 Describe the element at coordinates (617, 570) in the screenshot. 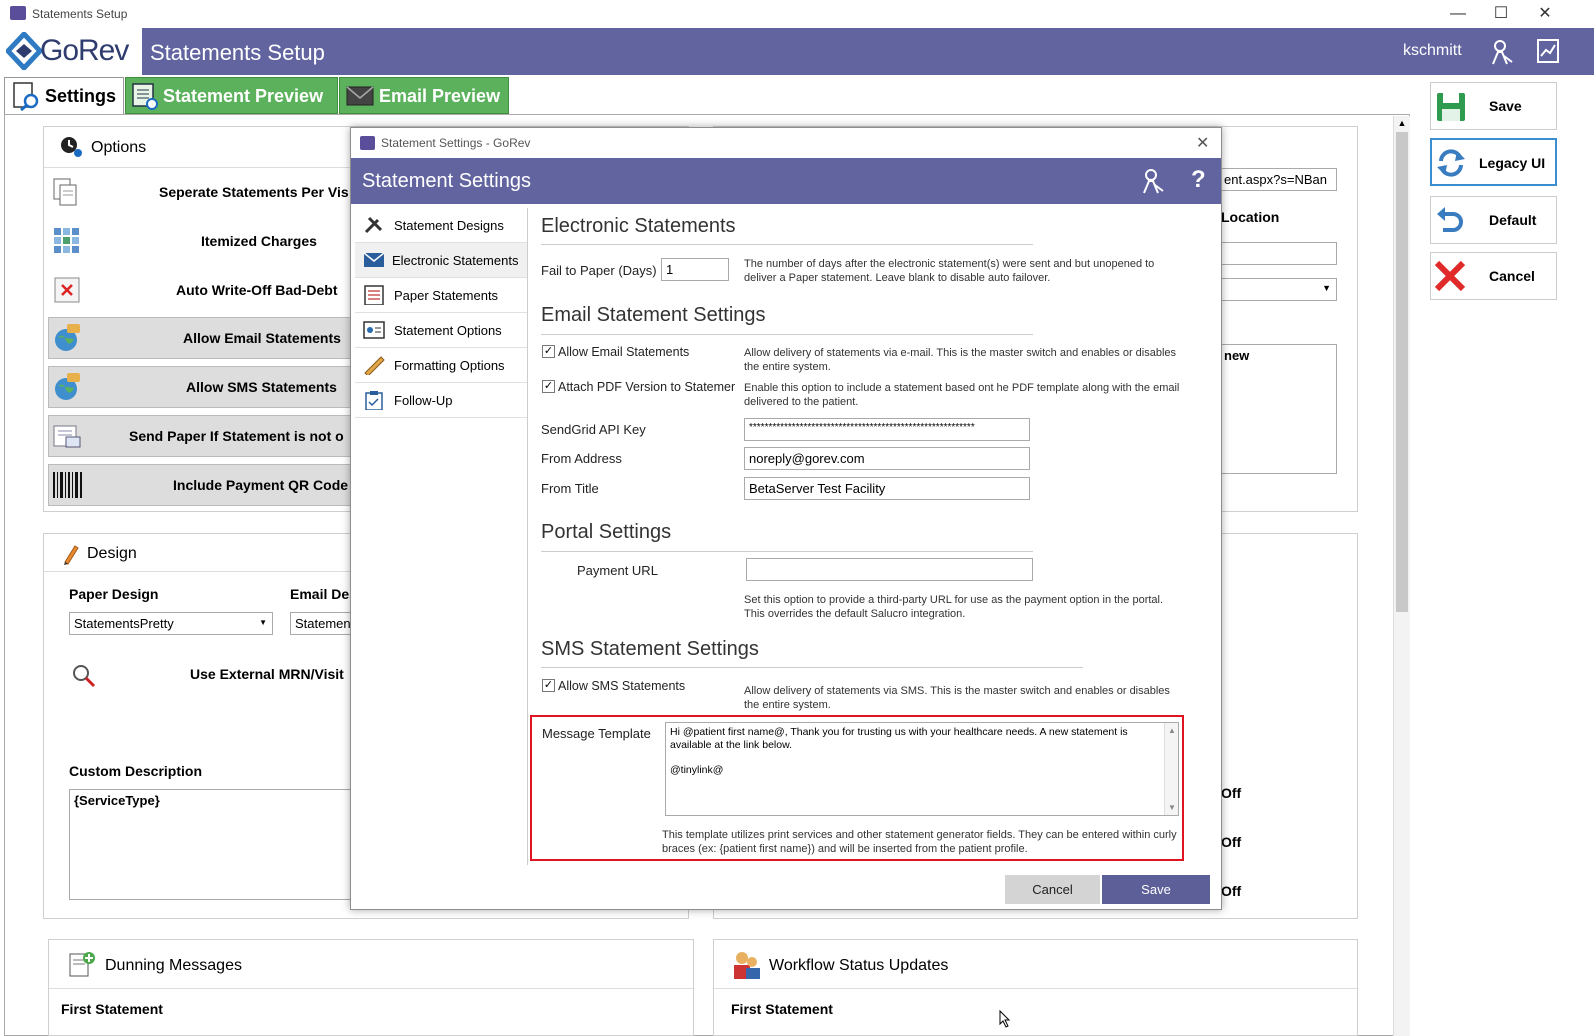

I see `payment-url-label: Payment URL` at that location.